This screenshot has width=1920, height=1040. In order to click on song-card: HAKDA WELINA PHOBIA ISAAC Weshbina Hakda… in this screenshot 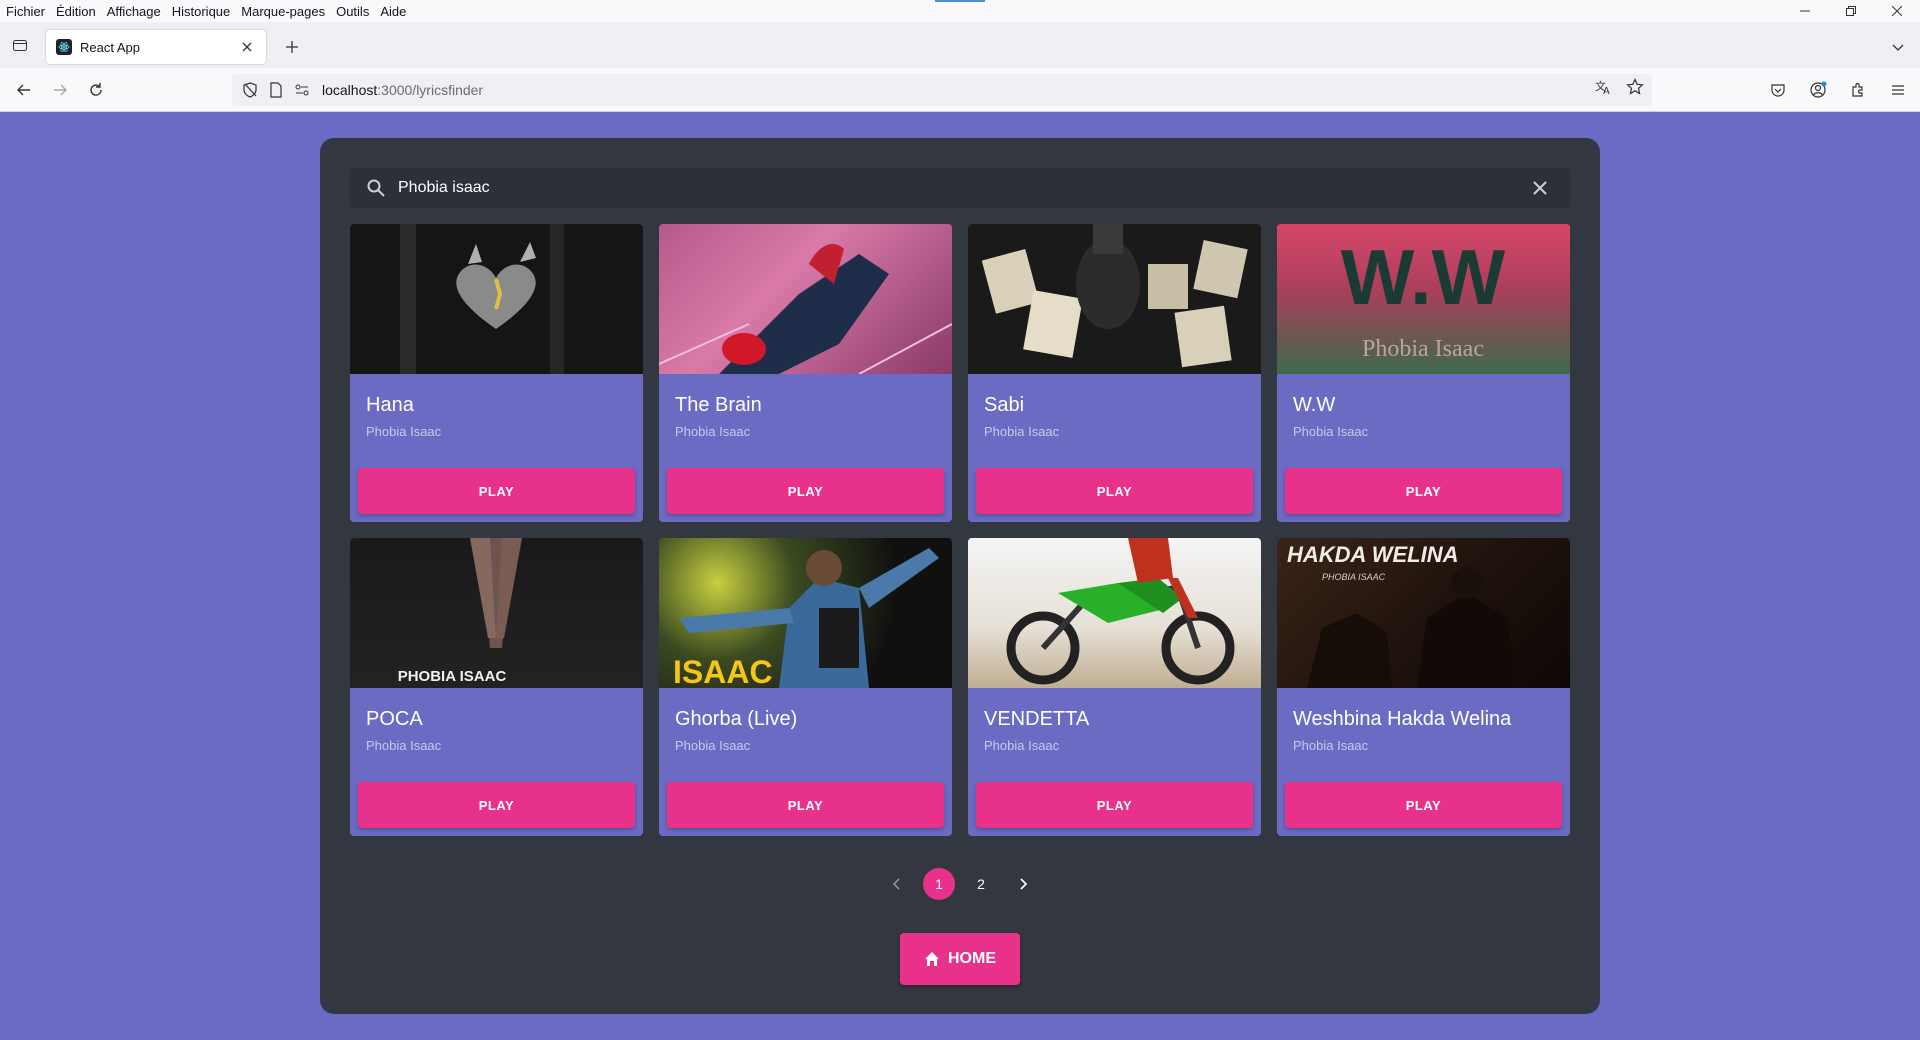, I will do `click(1423, 687)`.